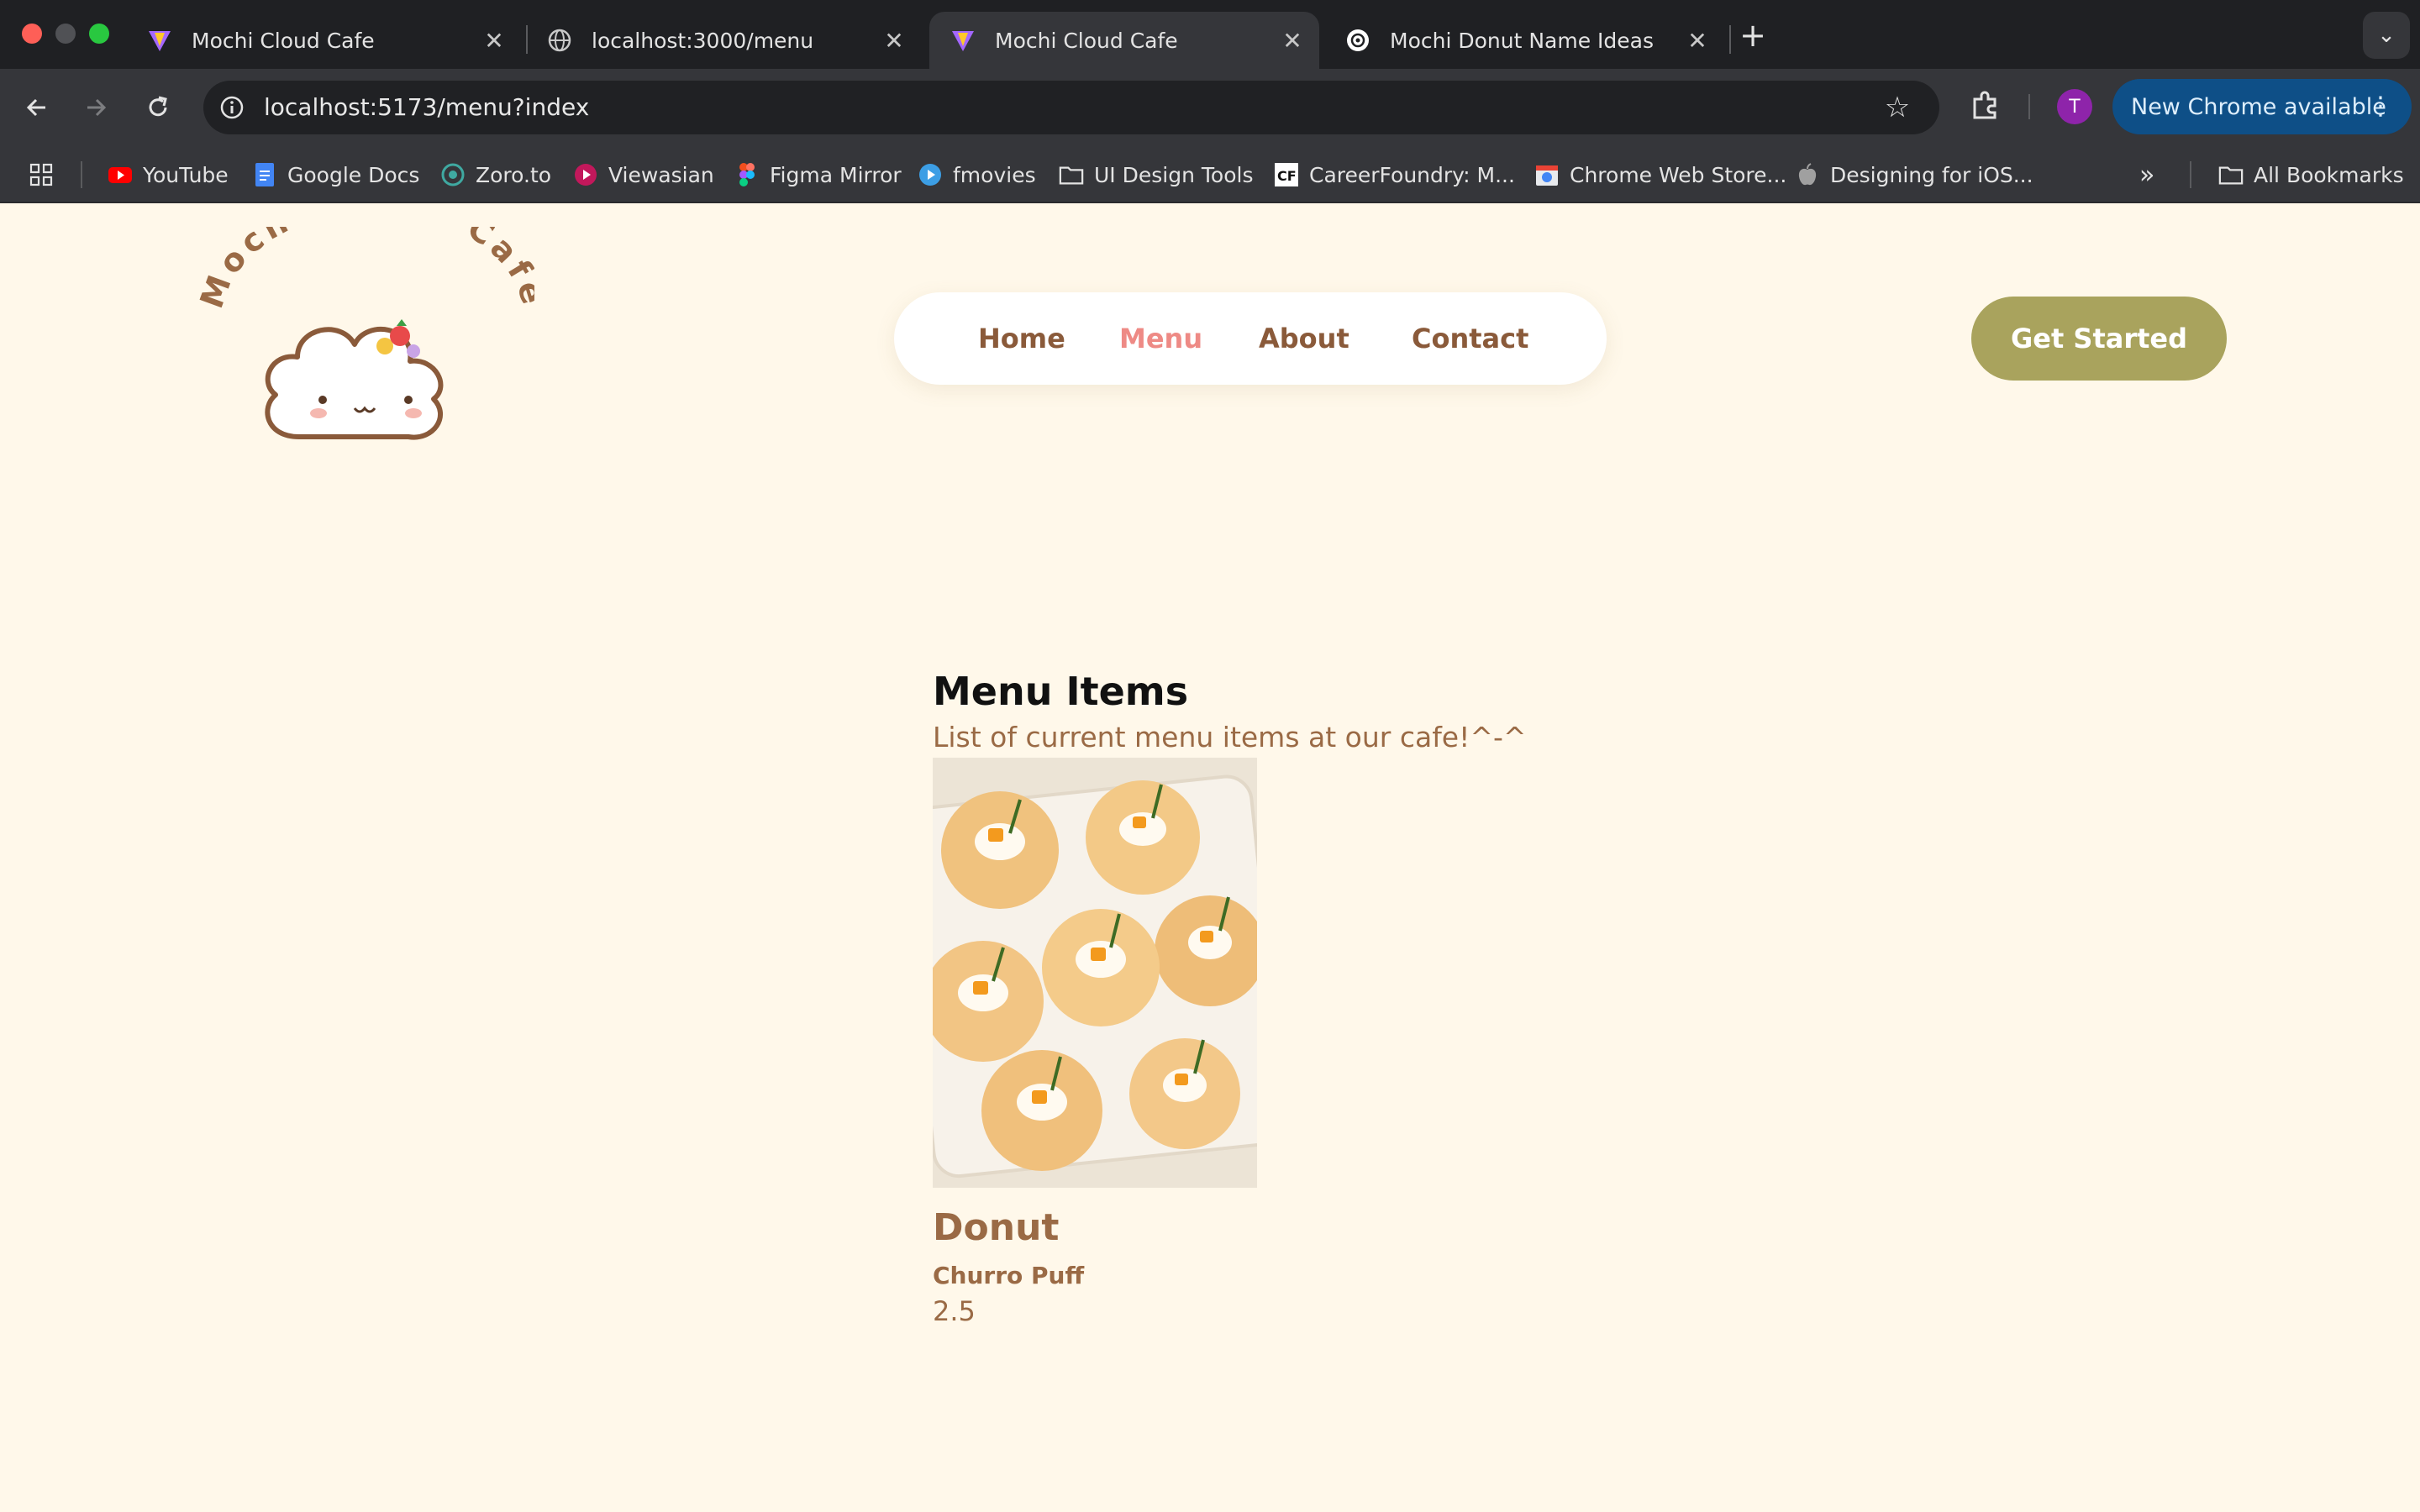 The width and height of the screenshot is (2420, 1512). I want to click on minimize-window-button, so click(65, 34).